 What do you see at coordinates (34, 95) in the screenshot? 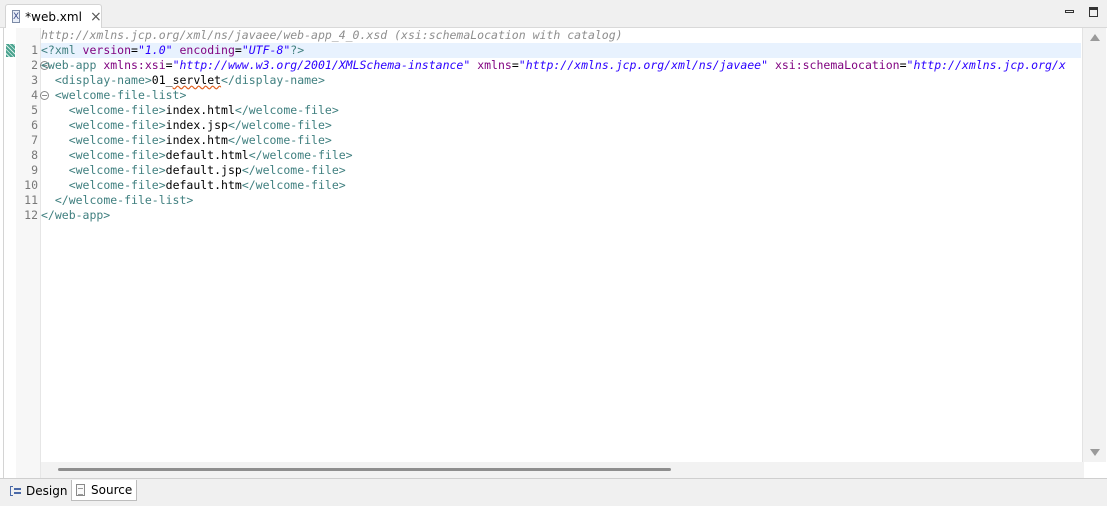
I see `line-number: 4` at bounding box center [34, 95].